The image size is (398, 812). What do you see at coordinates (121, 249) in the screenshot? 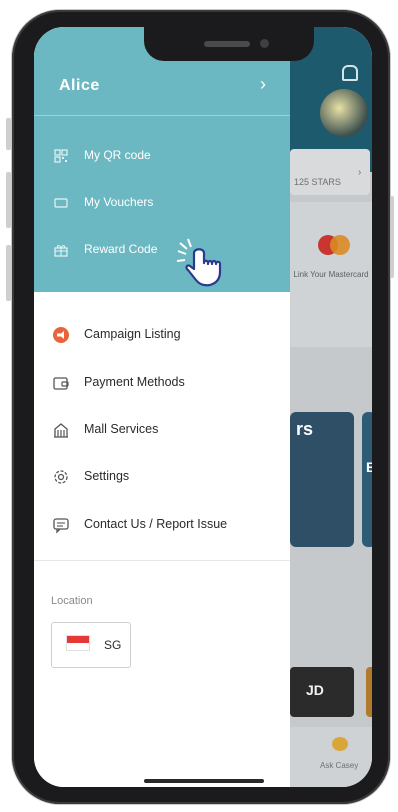
I see `menu-item-label: Reward Code` at bounding box center [121, 249].